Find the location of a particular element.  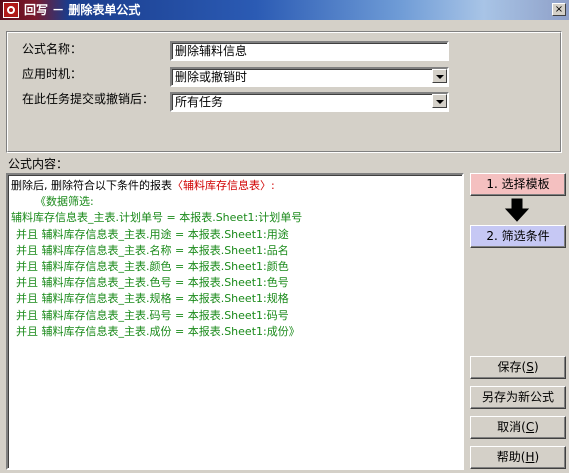

formula-content-label: 公式内容： is located at coordinates (38, 164).